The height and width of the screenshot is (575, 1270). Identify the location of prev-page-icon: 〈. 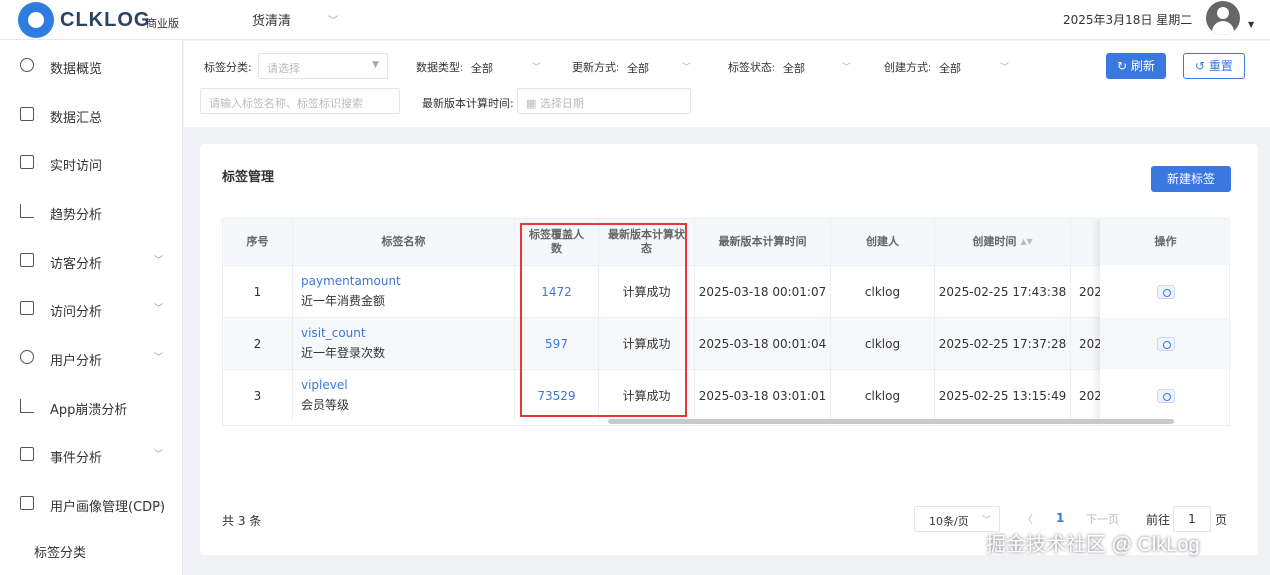
(1027, 519).